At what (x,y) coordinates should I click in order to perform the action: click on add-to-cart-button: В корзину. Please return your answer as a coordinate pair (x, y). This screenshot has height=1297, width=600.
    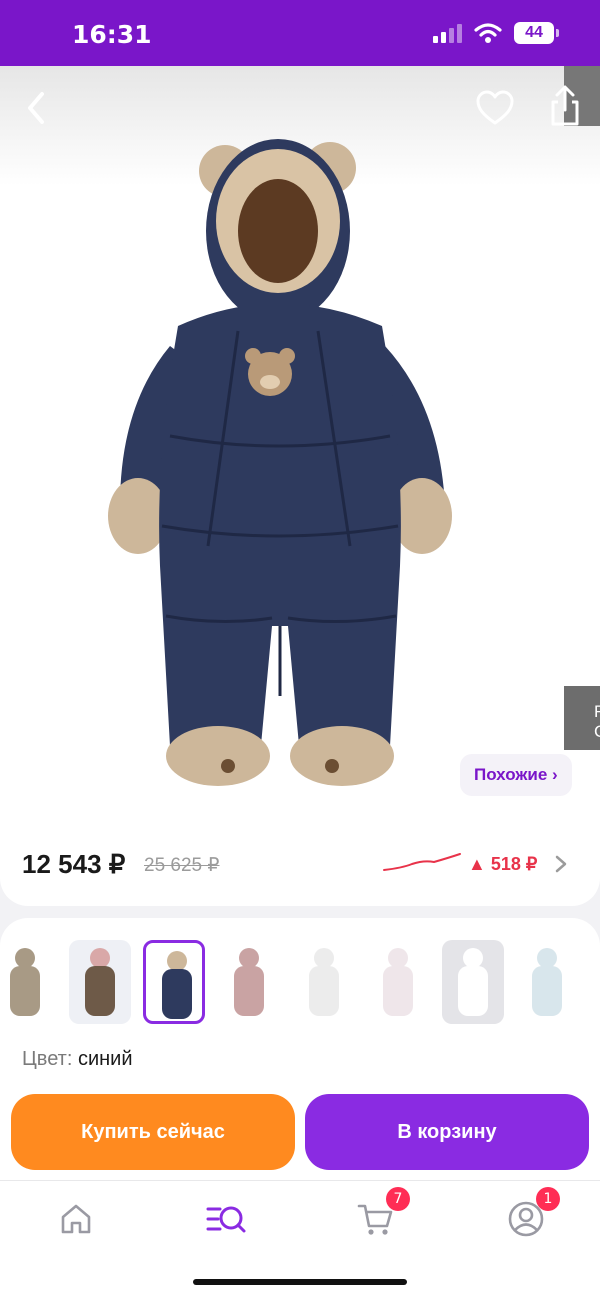
    Looking at the image, I should click on (447, 1132).